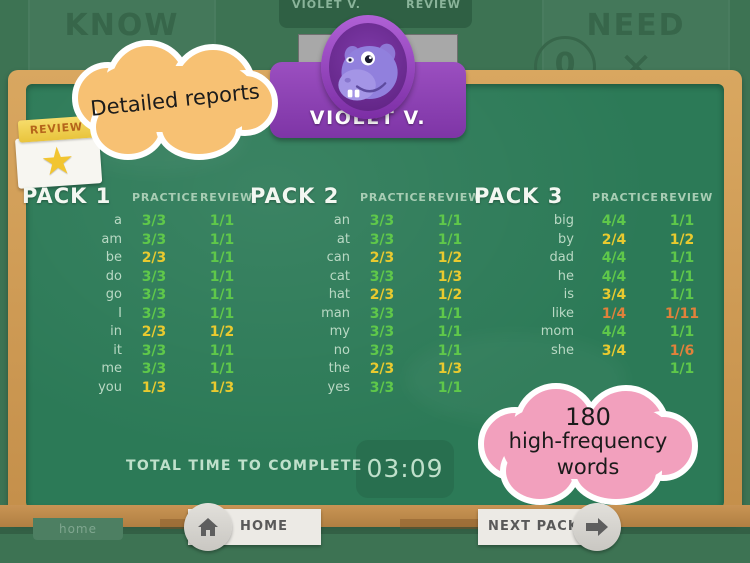 Image resolution: width=750 pixels, height=563 pixels. What do you see at coordinates (110, 387) in the screenshot?
I see `word-label: you` at bounding box center [110, 387].